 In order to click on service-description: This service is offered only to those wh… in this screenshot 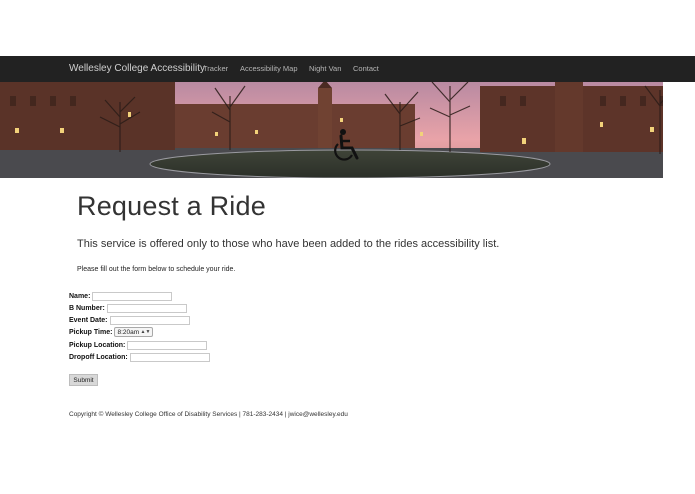, I will do `click(288, 244)`.